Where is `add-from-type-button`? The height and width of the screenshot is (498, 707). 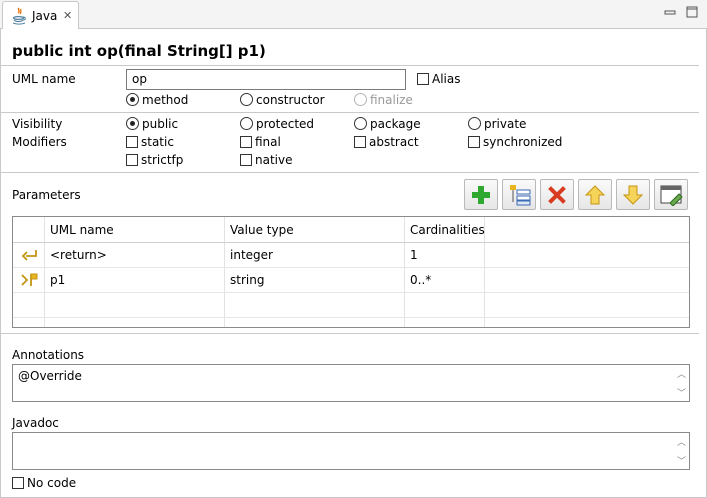
add-from-type-button is located at coordinates (519, 194).